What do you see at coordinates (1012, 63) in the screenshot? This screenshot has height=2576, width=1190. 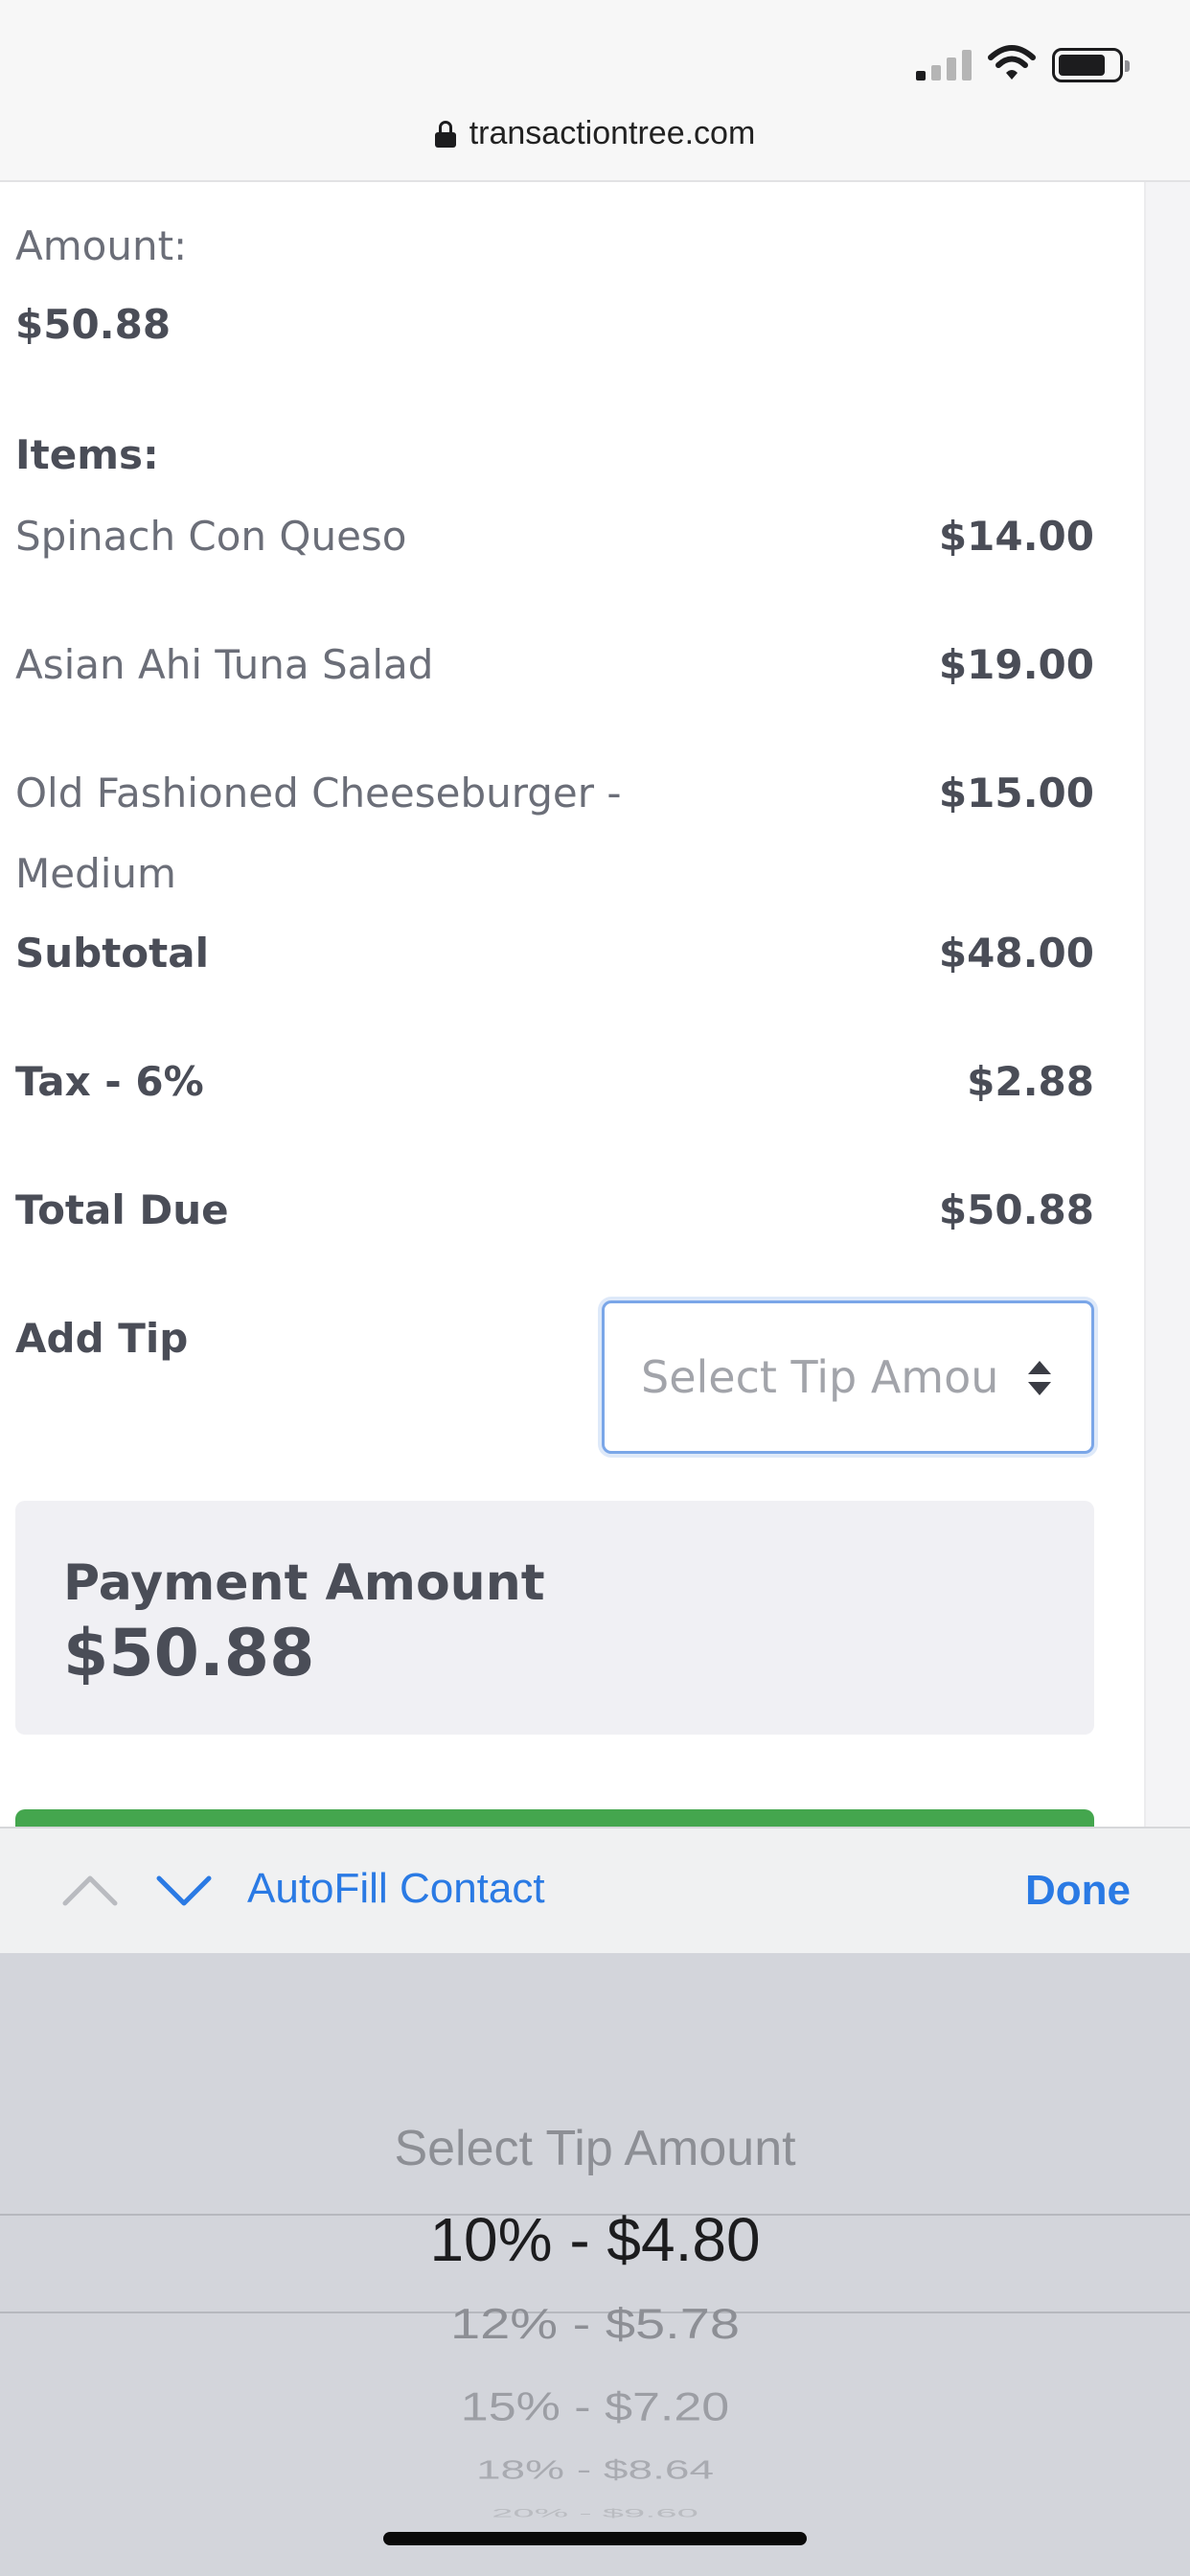 I see `wifi-icon` at bounding box center [1012, 63].